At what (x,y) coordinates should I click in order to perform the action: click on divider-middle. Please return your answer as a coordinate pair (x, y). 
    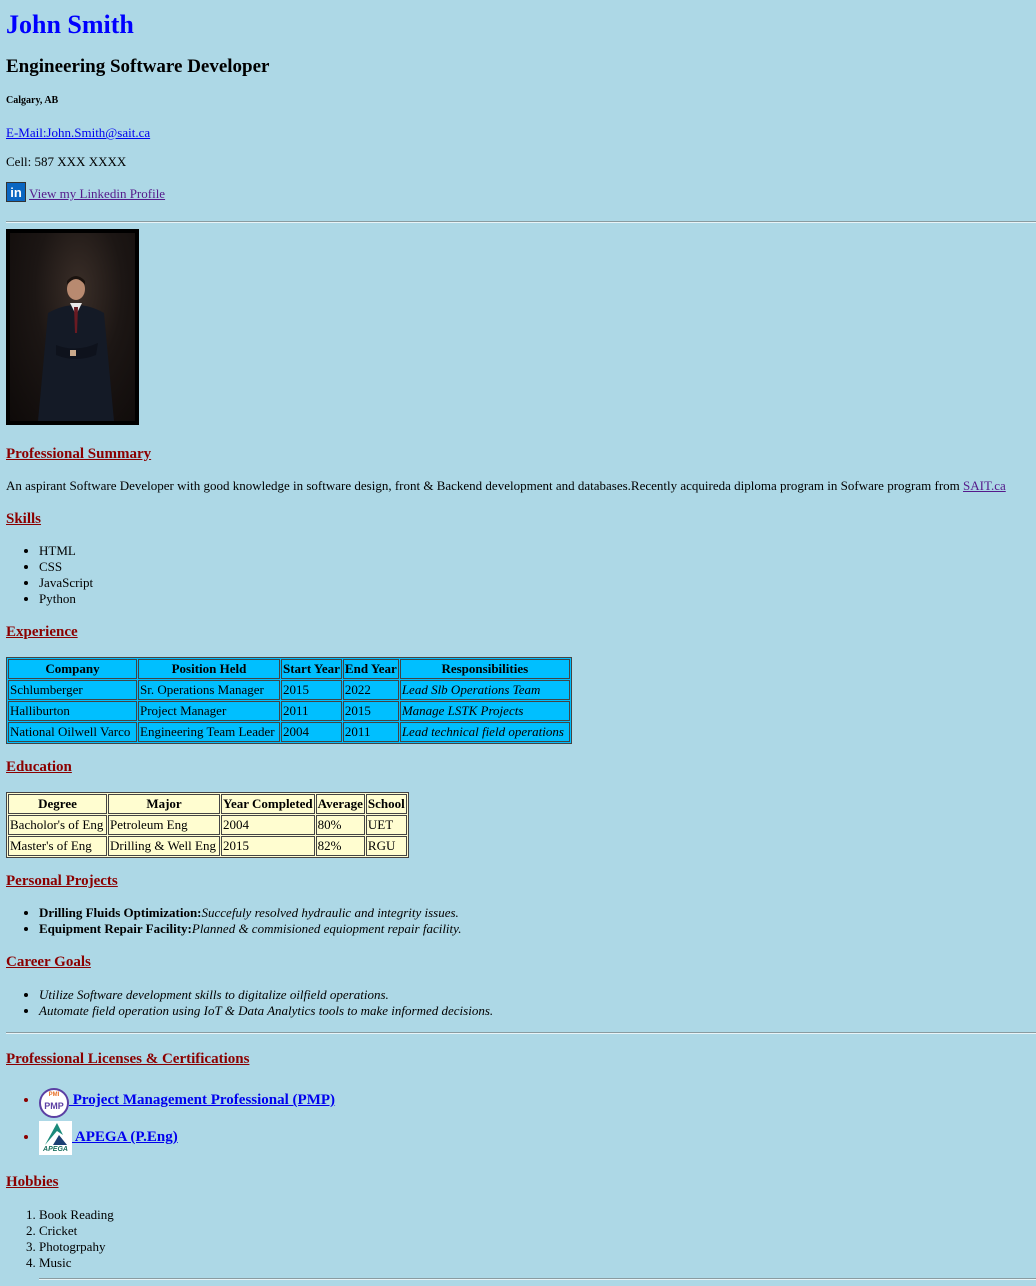
    Looking at the image, I should click on (521, 1033).